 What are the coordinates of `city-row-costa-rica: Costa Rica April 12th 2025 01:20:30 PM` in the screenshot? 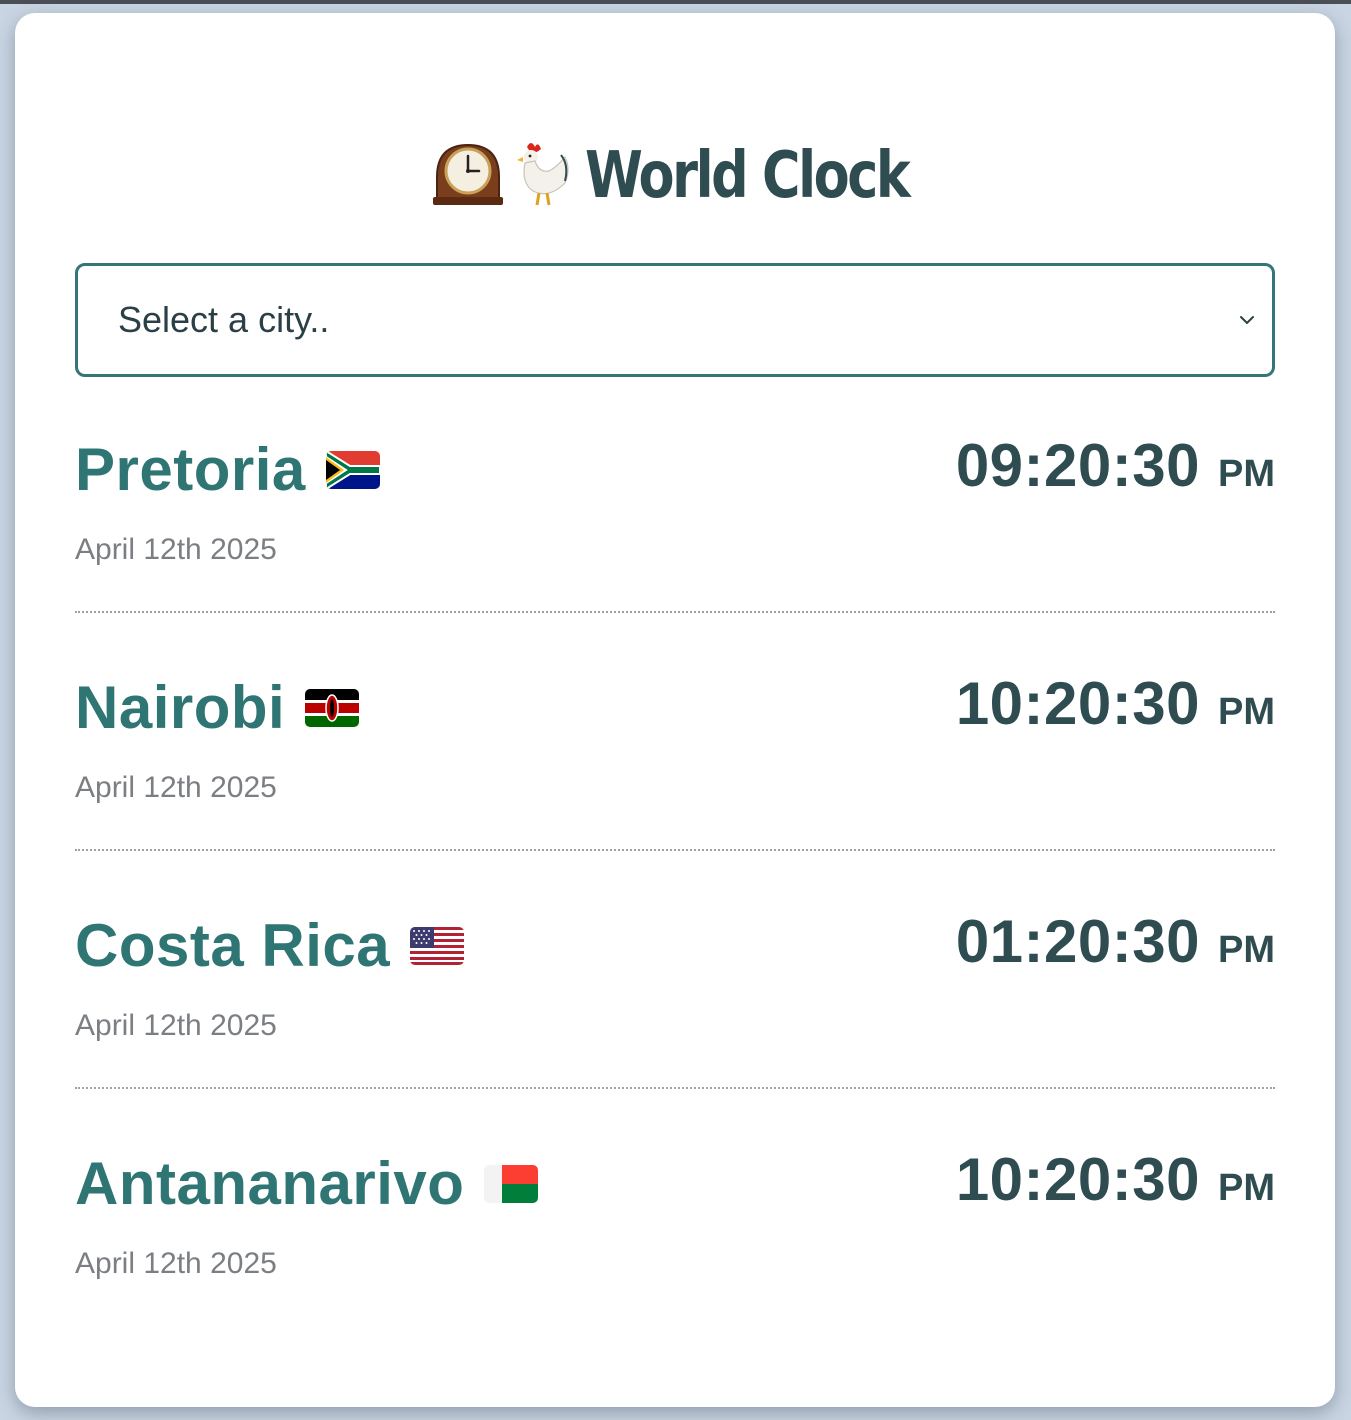 It's located at (675, 989).